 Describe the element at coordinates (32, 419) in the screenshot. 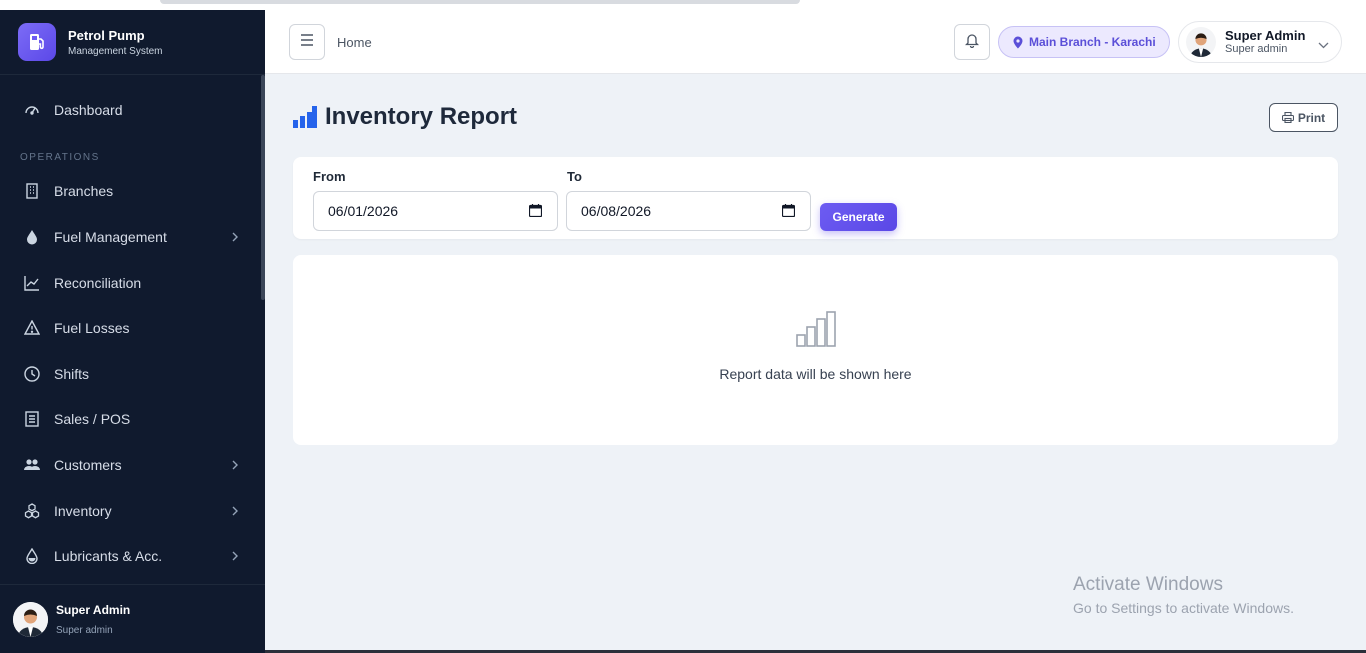

I see `receipt-icon` at that location.